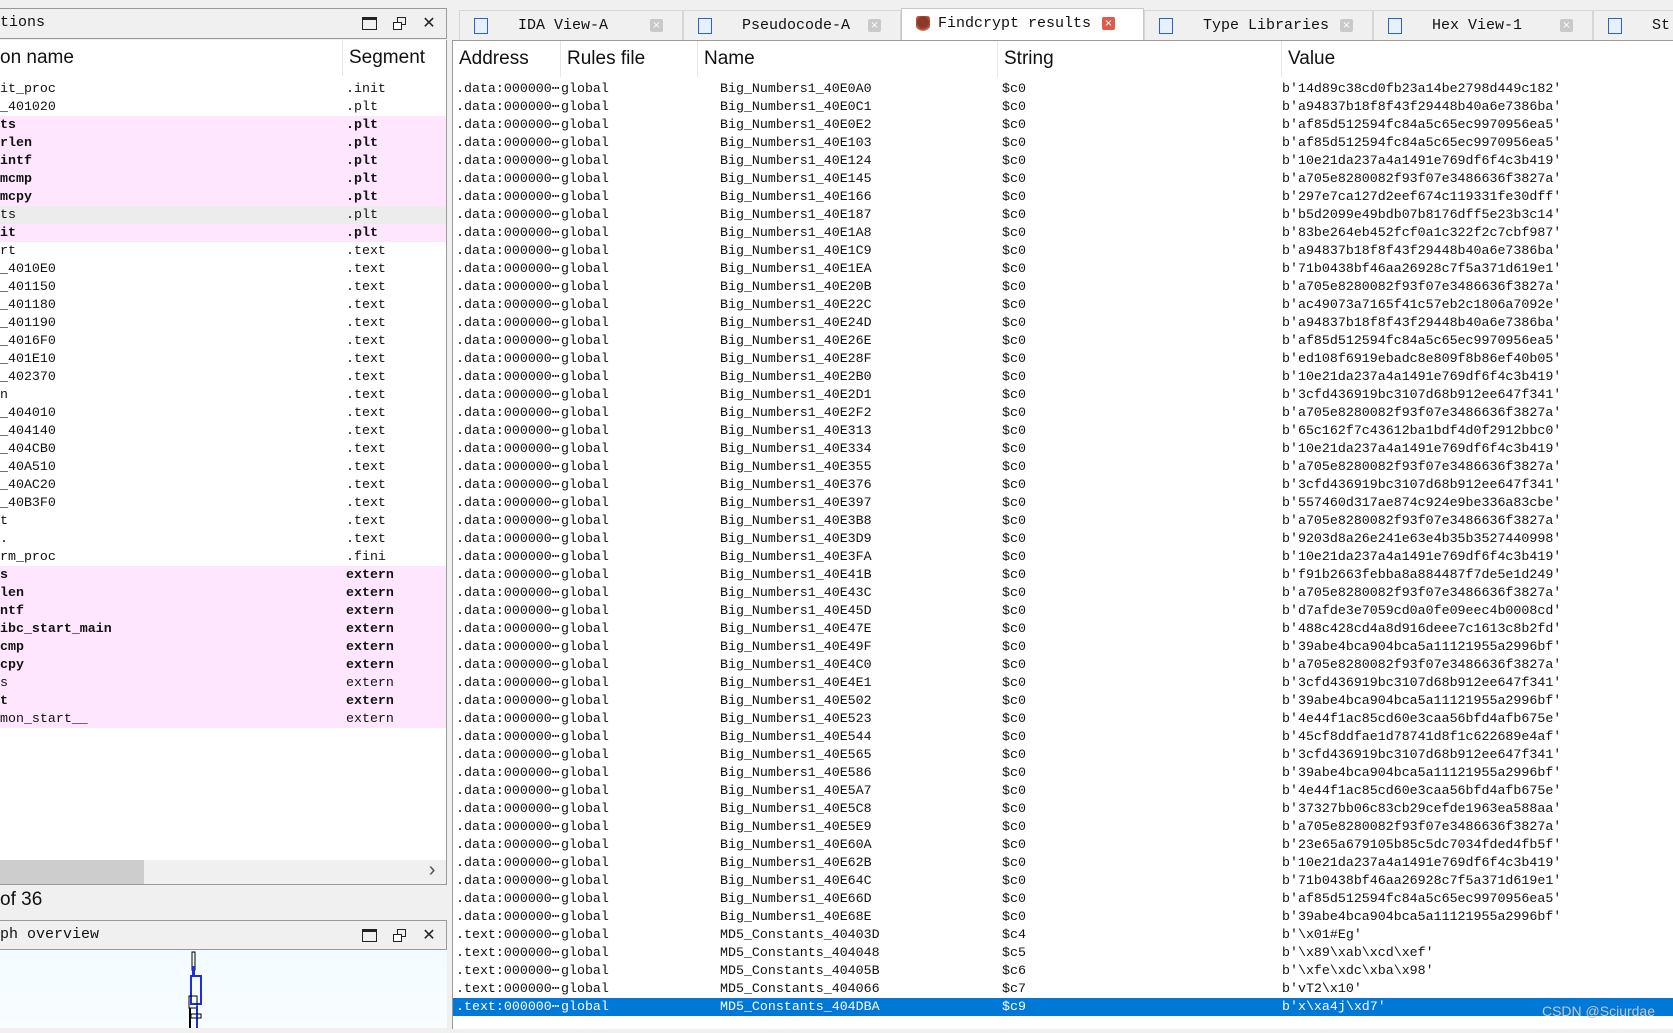 The image size is (1673, 1033). Describe the element at coordinates (223, 287) in the screenshot. I see `function-row: _401150 .text` at that location.